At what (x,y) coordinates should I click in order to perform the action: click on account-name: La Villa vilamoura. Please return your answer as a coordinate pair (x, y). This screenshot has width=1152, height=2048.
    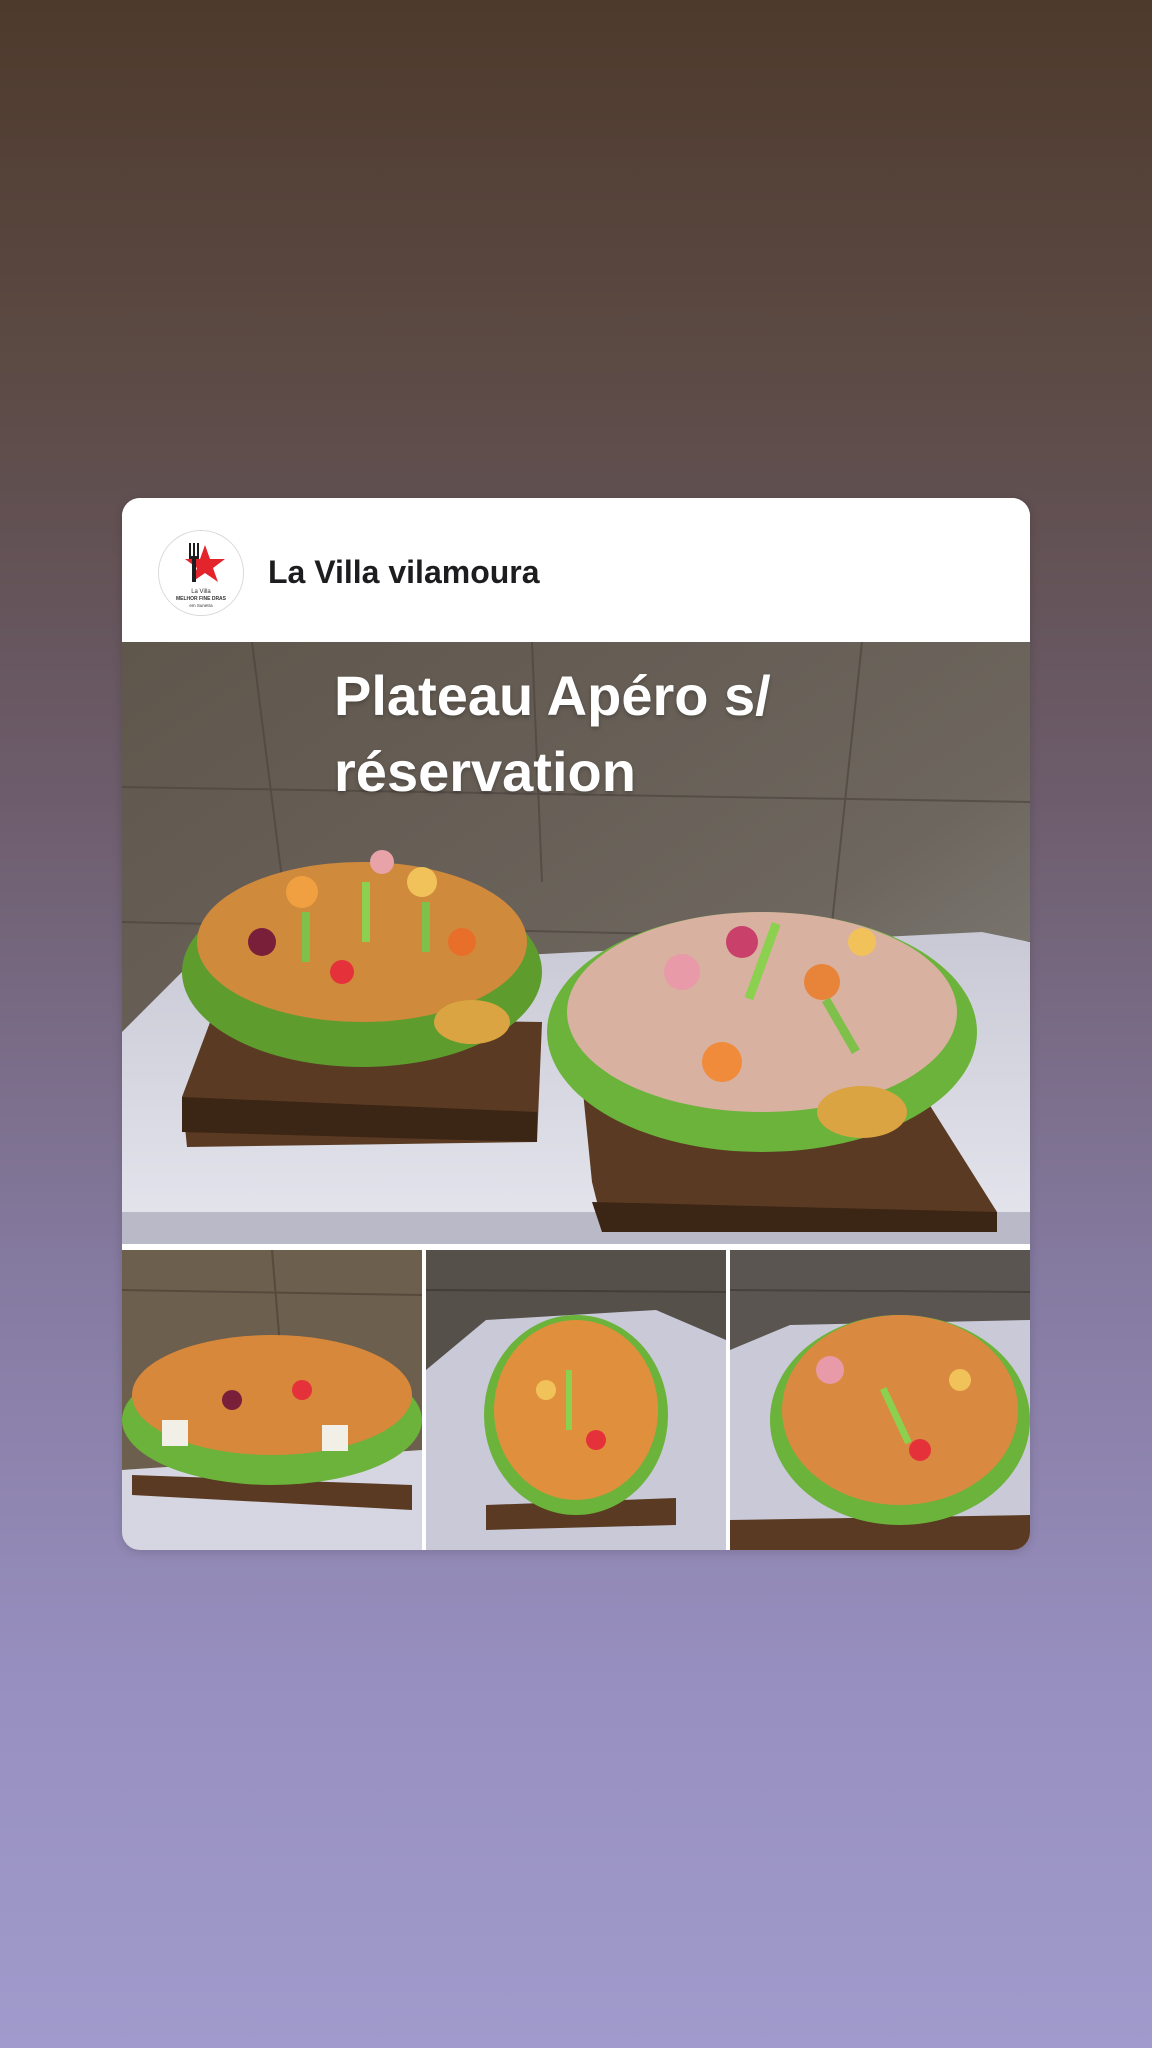
    Looking at the image, I should click on (404, 572).